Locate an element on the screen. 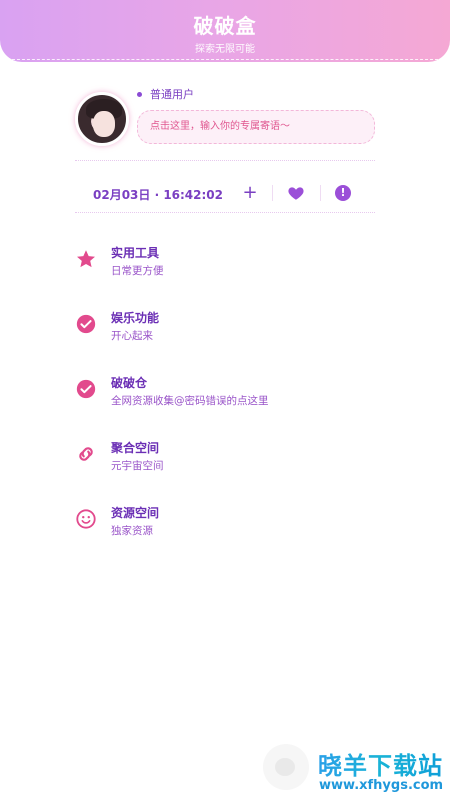 Image resolution: width=450 pixels, height=800 pixels. menu-item-title: 娱乐功能 is located at coordinates (135, 318).